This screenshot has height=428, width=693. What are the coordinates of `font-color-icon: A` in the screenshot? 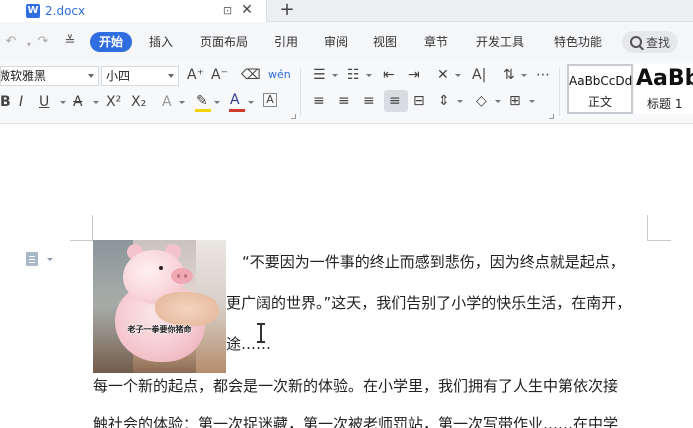 It's located at (235, 100).